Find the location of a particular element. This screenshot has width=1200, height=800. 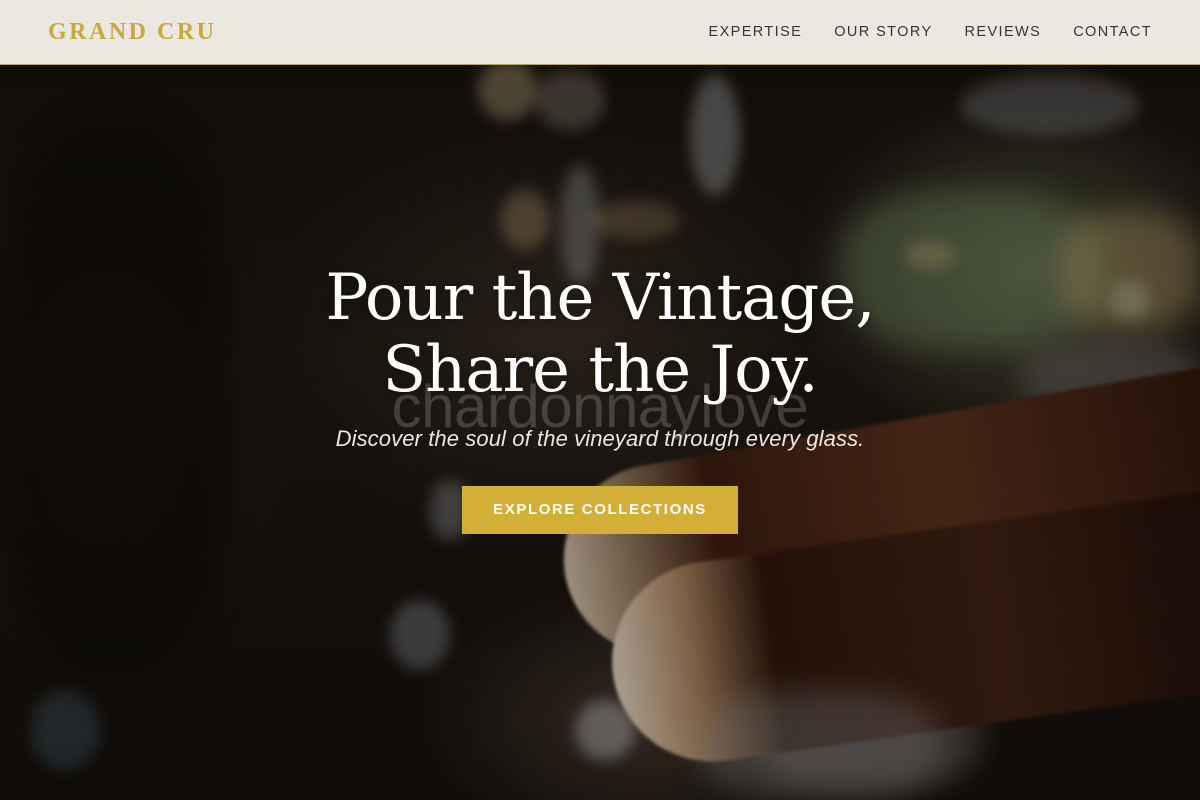

nav-links: EXPERTISE OUR STORY REVIEWS CONTACT is located at coordinates (931, 32).